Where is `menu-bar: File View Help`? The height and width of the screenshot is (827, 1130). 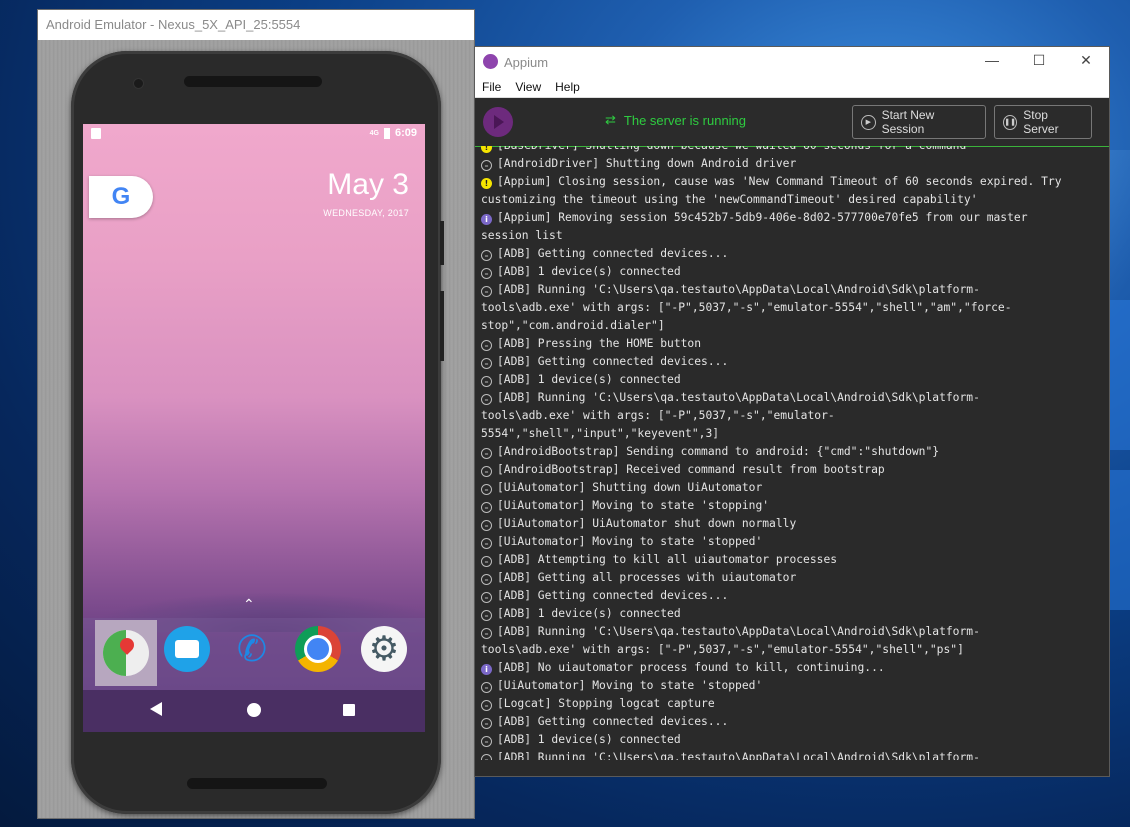
menu-bar: File View Help is located at coordinates (792, 87).